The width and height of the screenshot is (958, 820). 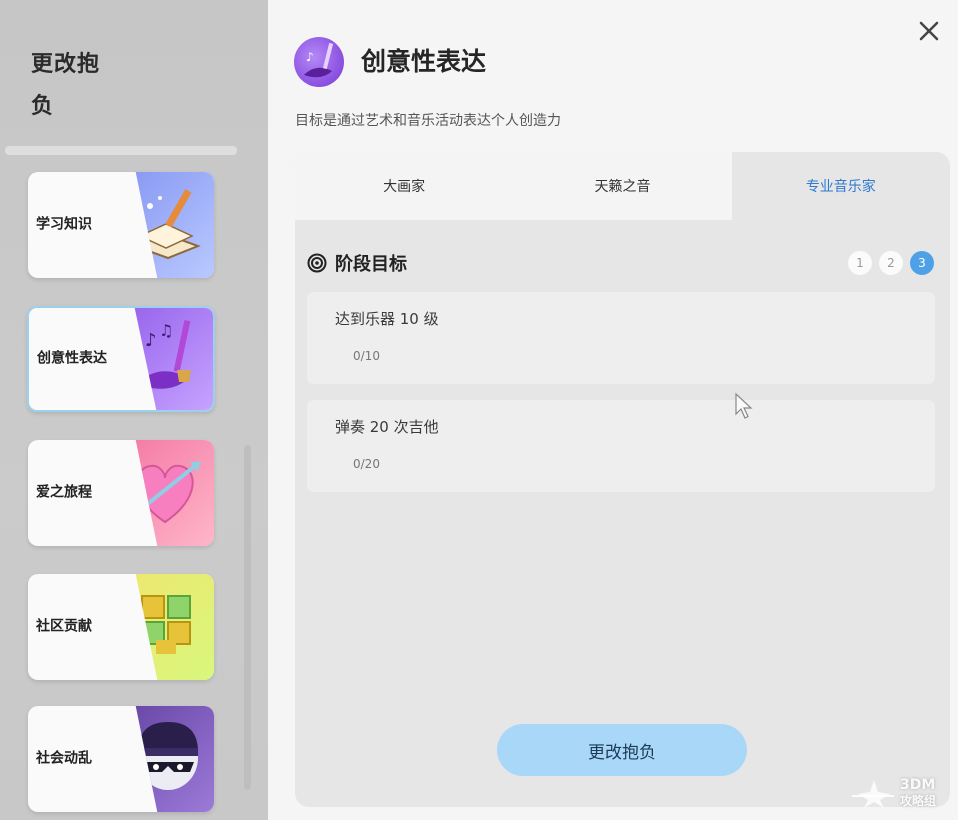 I want to click on tab-heavenly-voice: 天籁之音, so click(x=622, y=186).